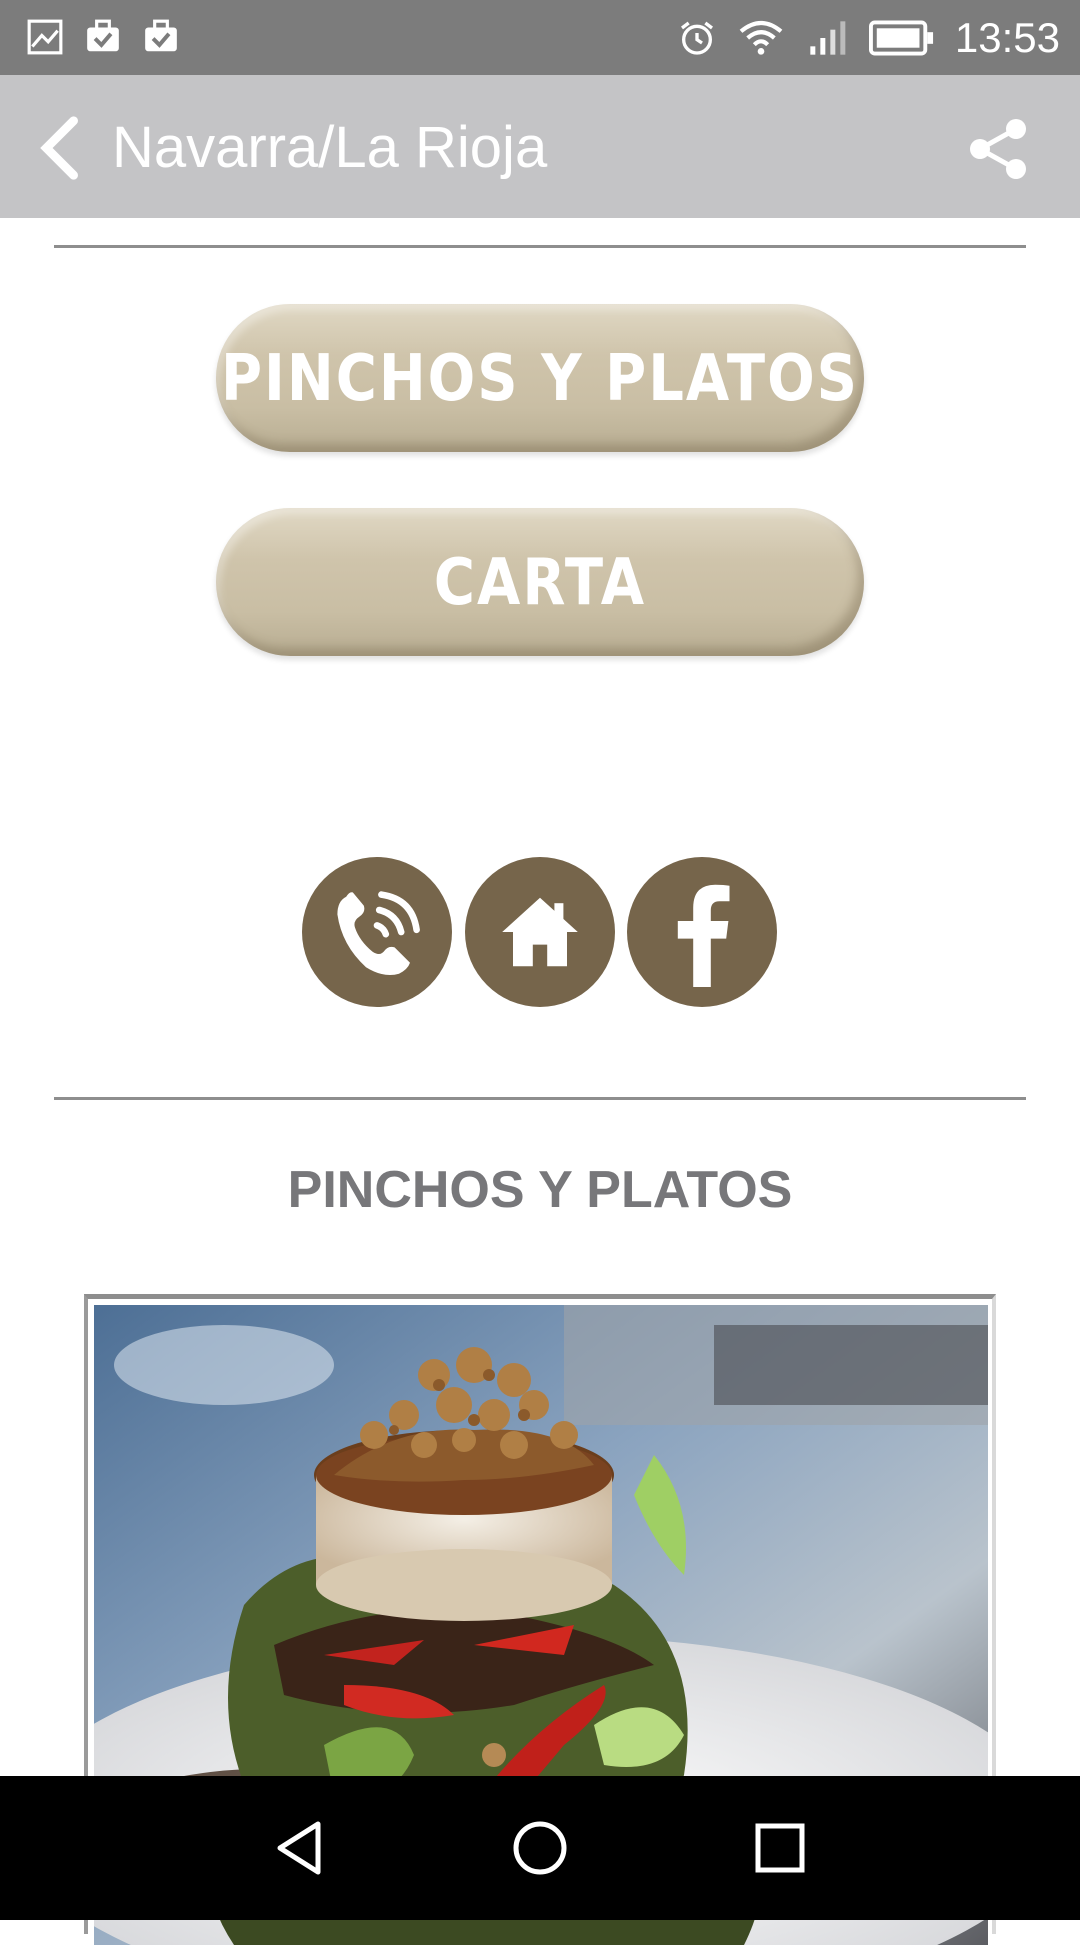  I want to click on app-bar: Navarra/La Rioja, so click(540, 146).